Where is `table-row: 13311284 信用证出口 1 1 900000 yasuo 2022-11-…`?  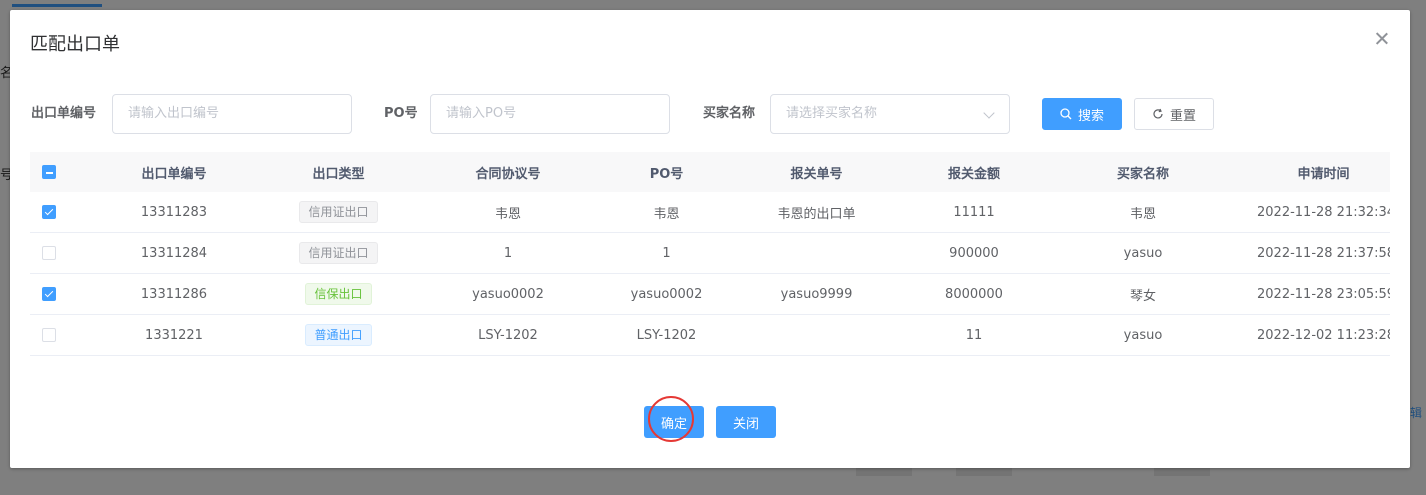
table-row: 13311284 信用证出口 1 1 900000 yasuo 2022-11-… is located at coordinates (710, 253).